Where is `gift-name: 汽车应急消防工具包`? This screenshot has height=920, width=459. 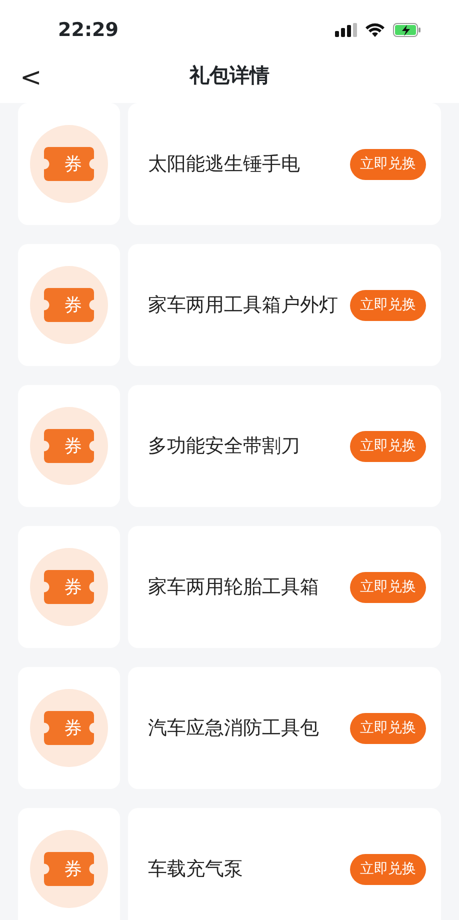
gift-name: 汽车应急消防工具包 is located at coordinates (234, 728).